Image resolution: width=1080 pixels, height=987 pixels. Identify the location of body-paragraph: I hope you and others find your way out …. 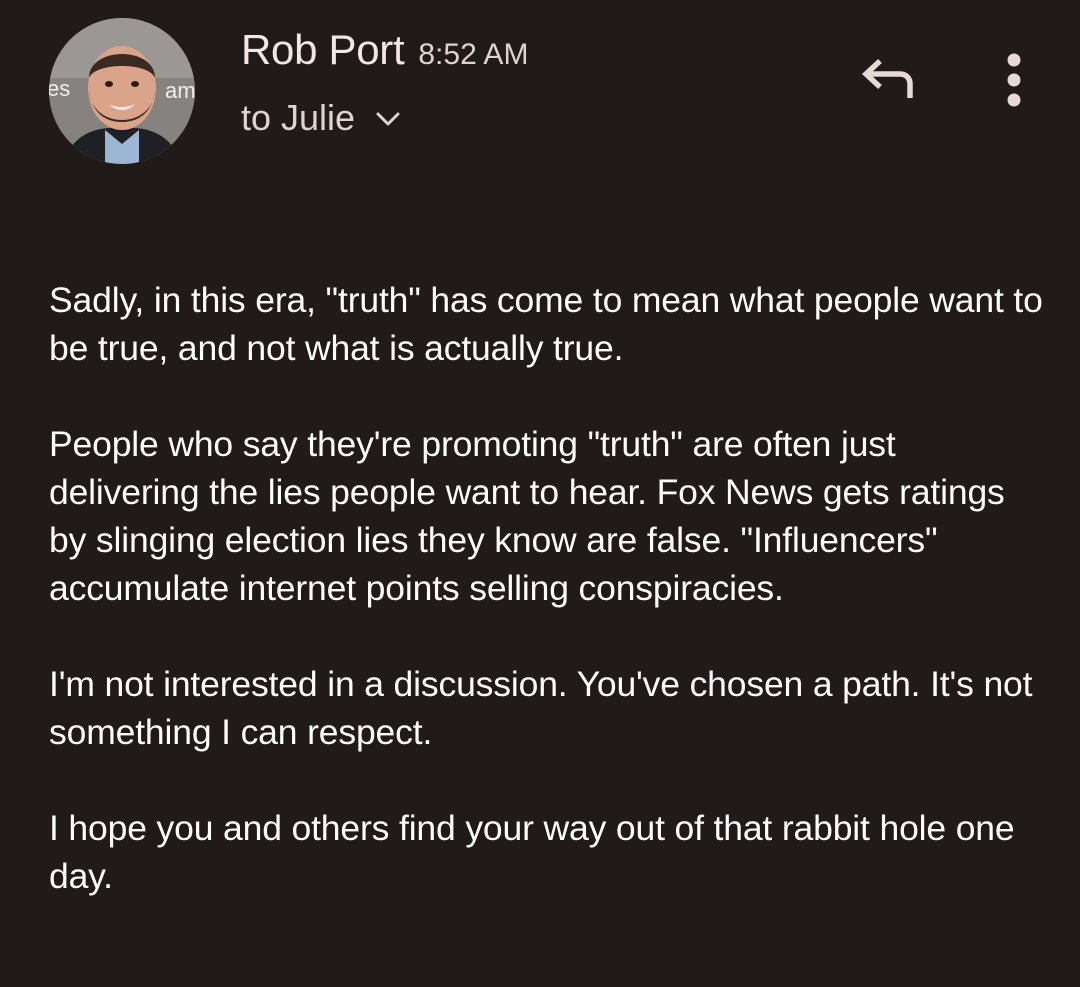
(532, 852).